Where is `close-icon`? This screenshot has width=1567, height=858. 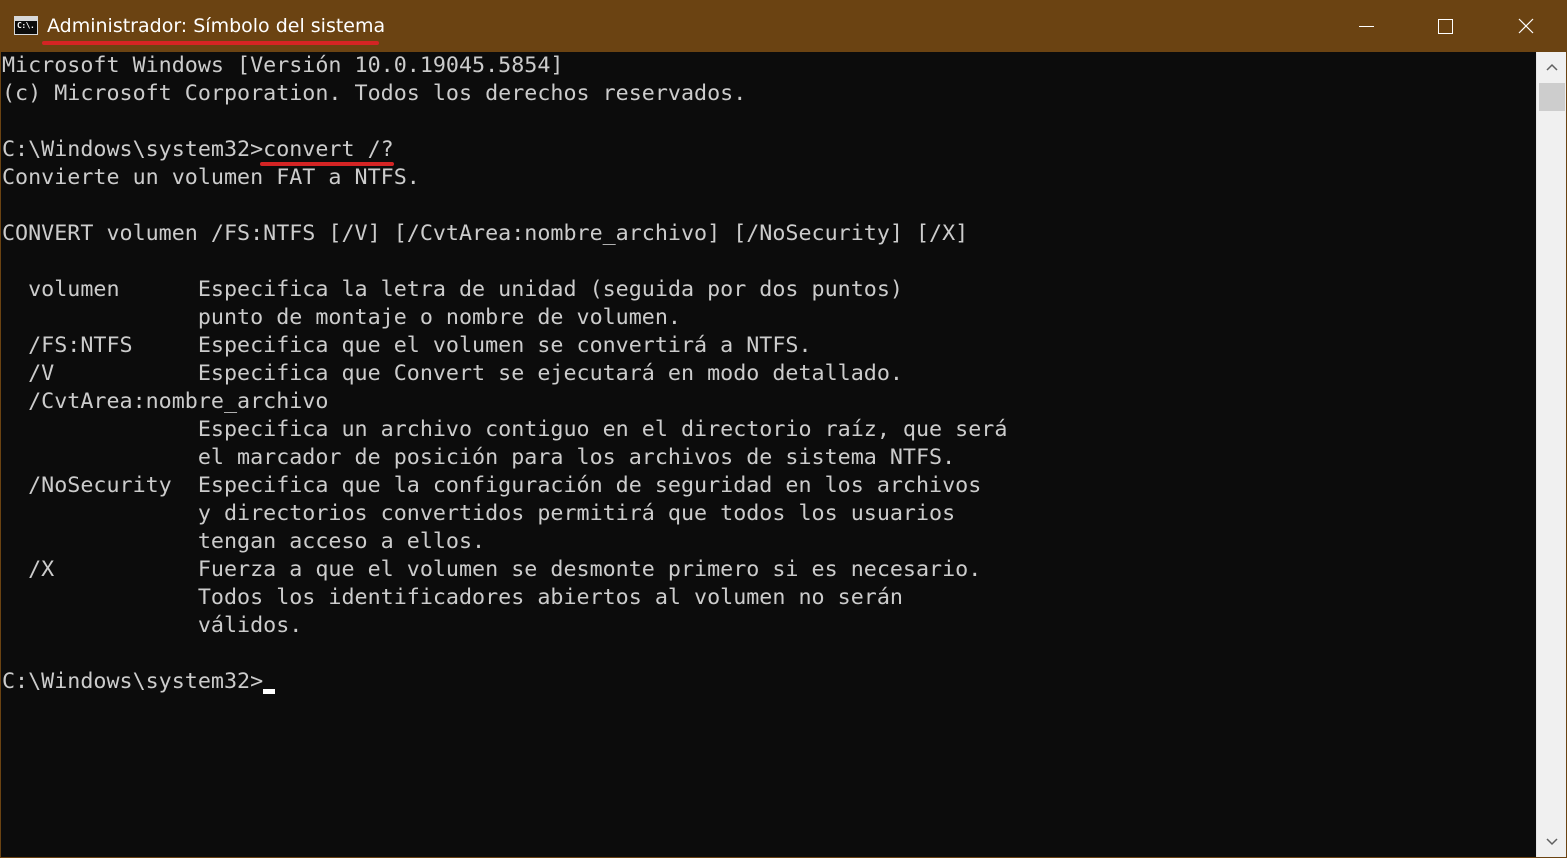
close-icon is located at coordinates (1526, 26).